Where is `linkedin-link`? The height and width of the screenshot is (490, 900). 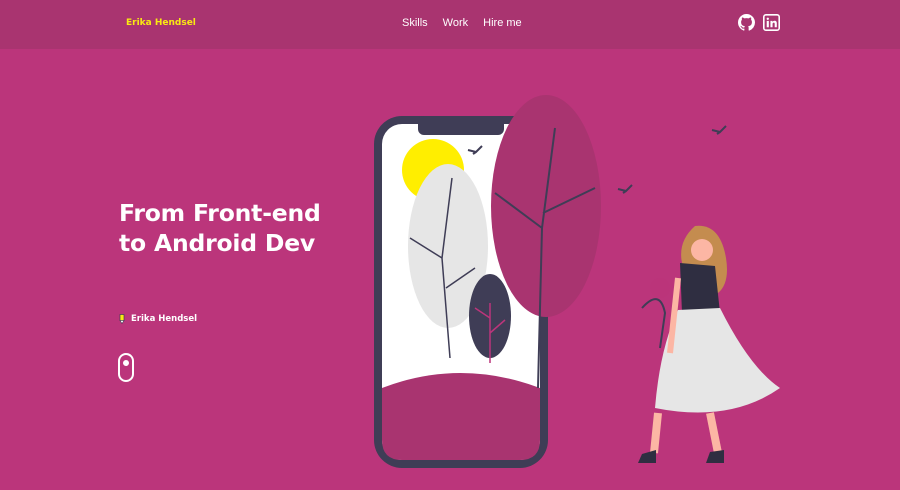 linkedin-link is located at coordinates (771, 22).